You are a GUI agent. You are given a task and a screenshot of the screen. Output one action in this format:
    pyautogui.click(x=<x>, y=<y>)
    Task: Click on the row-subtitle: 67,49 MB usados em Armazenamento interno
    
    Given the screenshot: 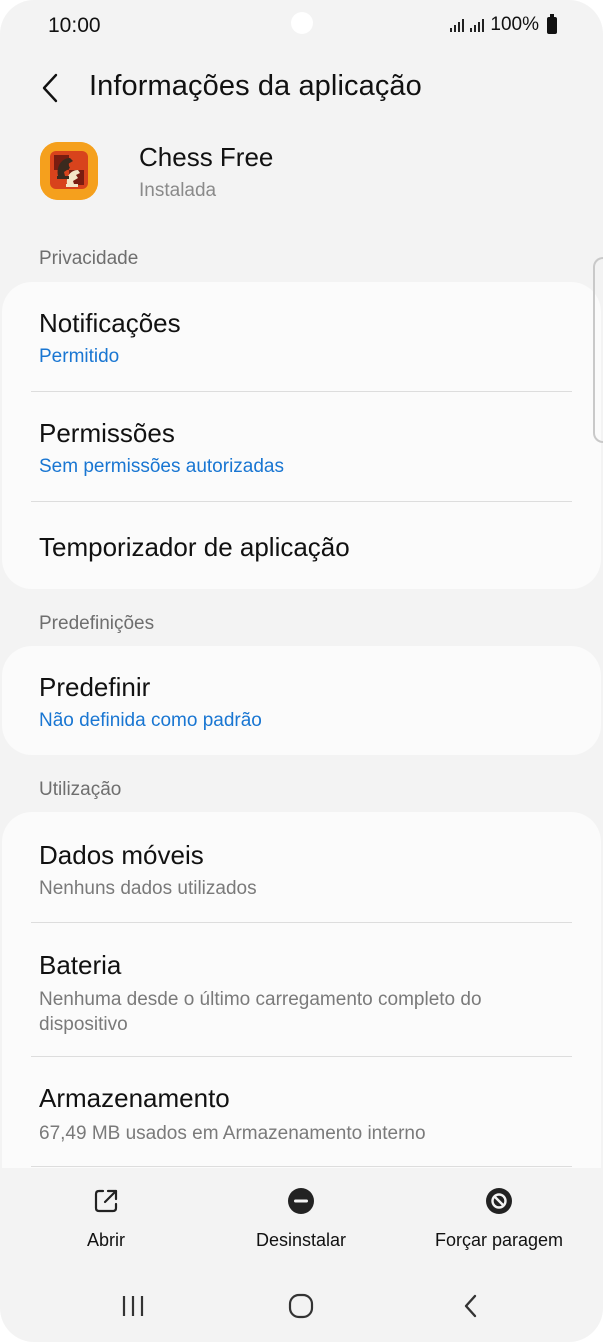 What is the action you would take?
    pyautogui.click(x=232, y=1133)
    